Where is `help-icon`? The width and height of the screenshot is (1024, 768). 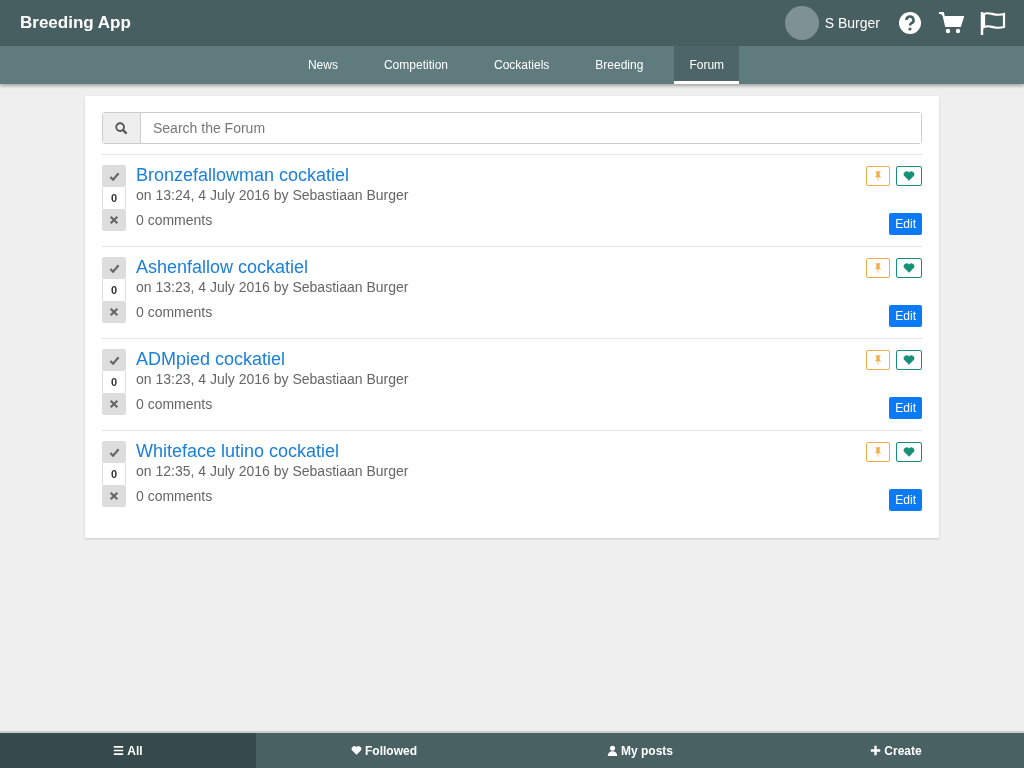
help-icon is located at coordinates (910, 23).